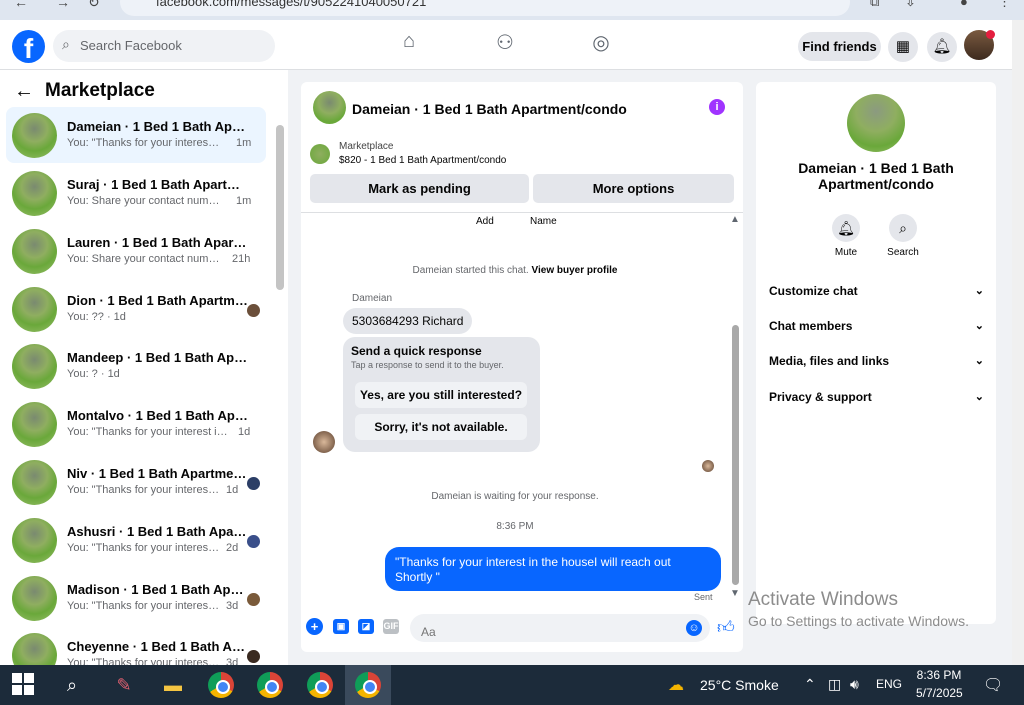  Describe the element at coordinates (158, 531) in the screenshot. I see `chat-name: Ashusri · 1 Bed 1 Bath Apartment/condo` at that location.